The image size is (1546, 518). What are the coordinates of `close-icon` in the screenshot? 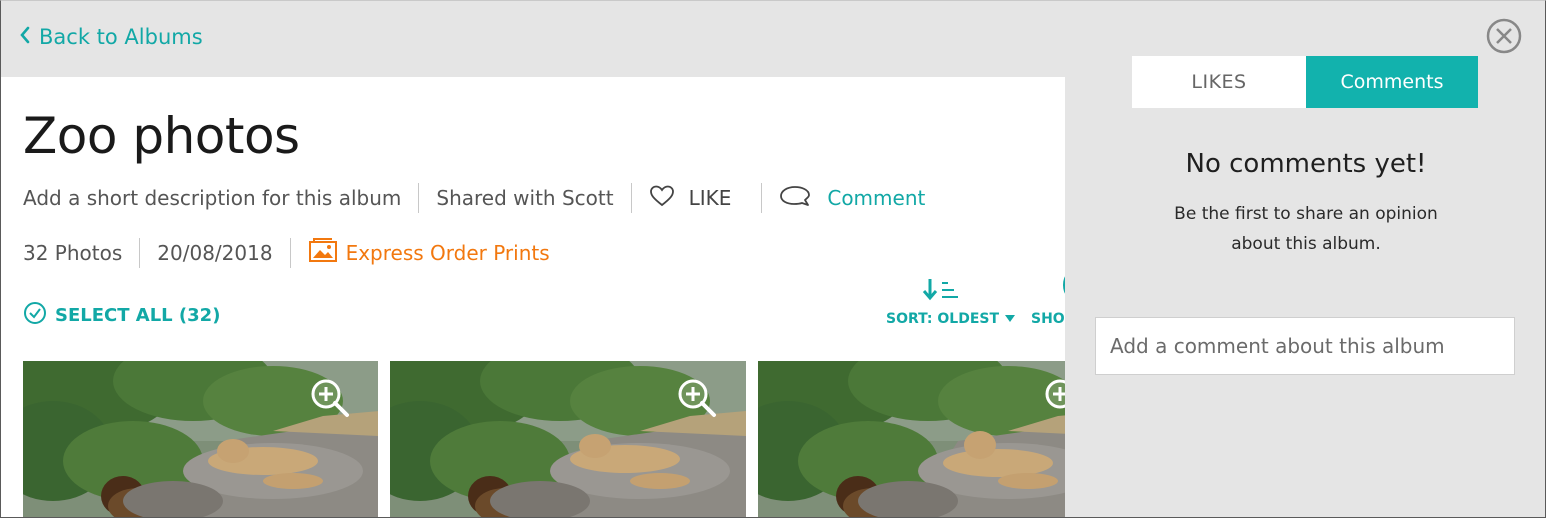 It's located at (1504, 36).